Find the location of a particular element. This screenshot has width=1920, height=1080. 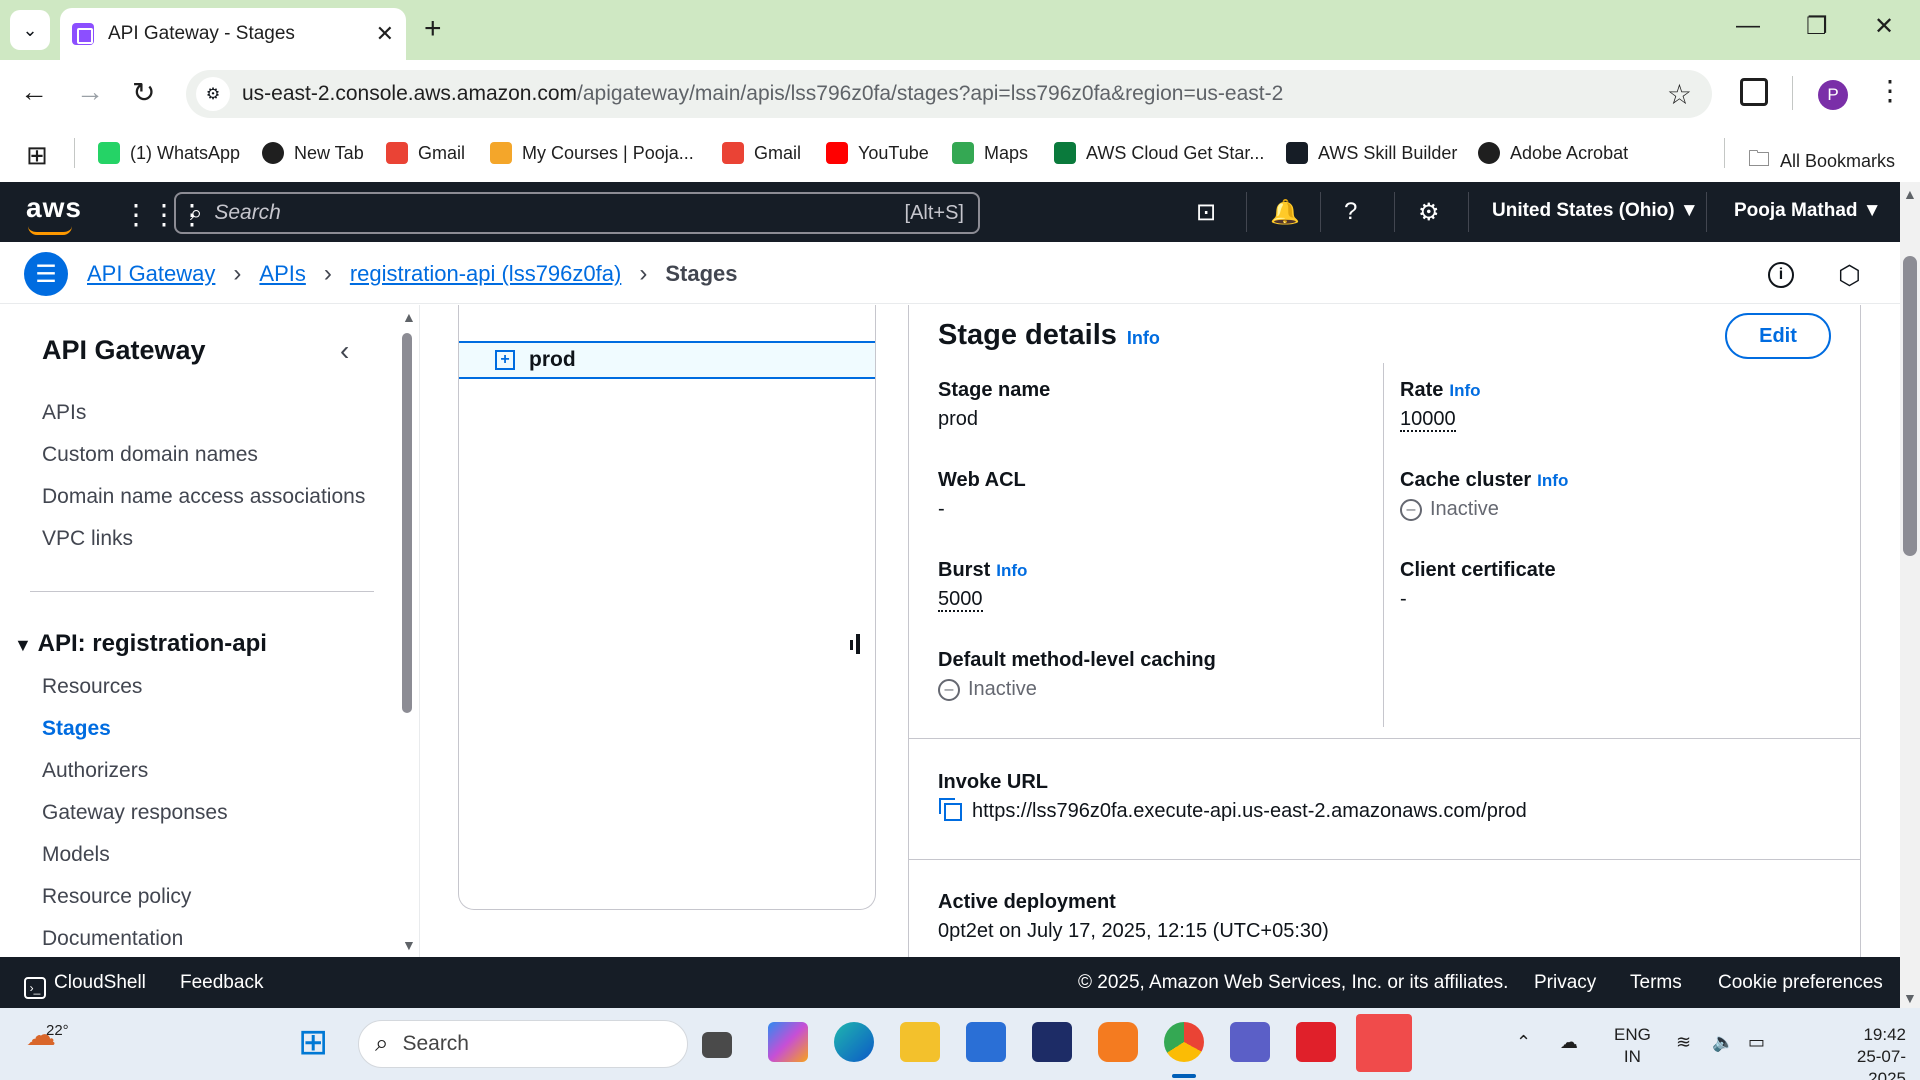

cookie-preferences-link: Cookie preferences is located at coordinates (1800, 983).